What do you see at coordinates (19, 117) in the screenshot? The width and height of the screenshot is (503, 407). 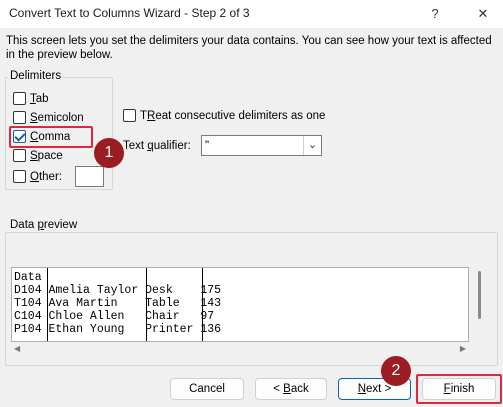 I see `semicolon-checkbox` at bounding box center [19, 117].